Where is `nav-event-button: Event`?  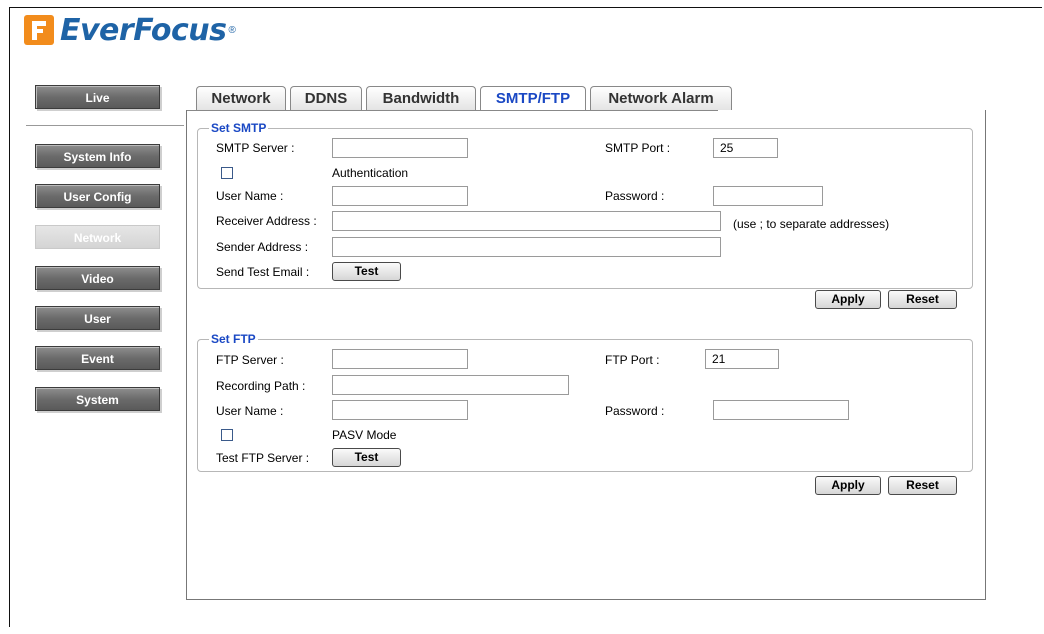 nav-event-button: Event is located at coordinates (97, 358).